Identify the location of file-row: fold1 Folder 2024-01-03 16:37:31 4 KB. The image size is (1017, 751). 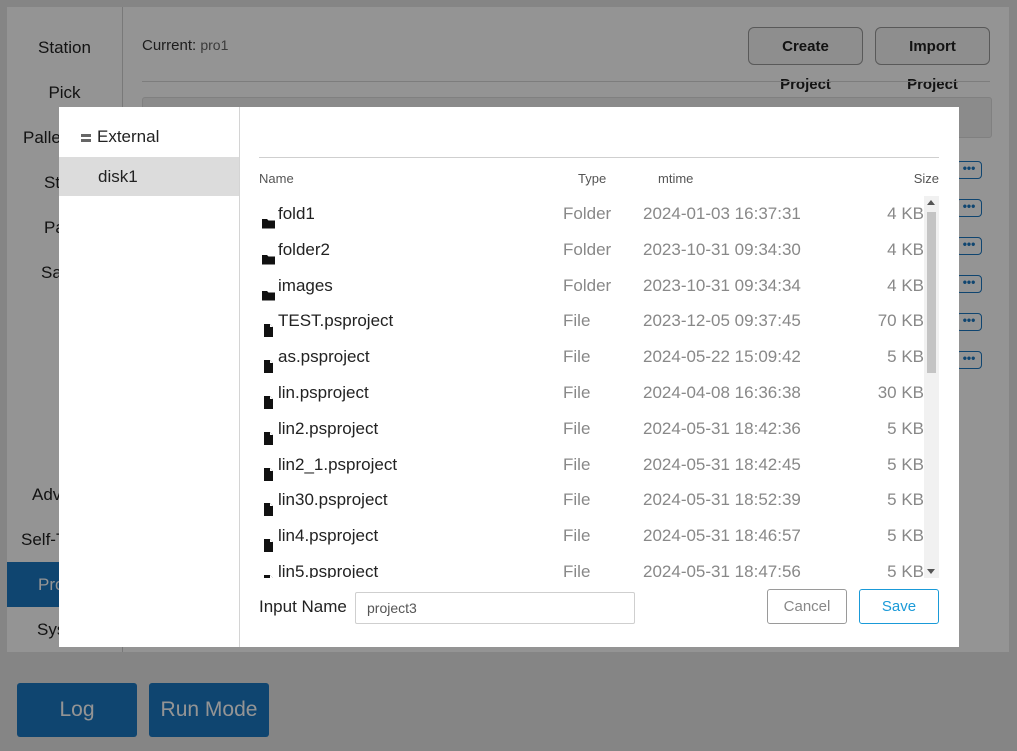
(591, 214).